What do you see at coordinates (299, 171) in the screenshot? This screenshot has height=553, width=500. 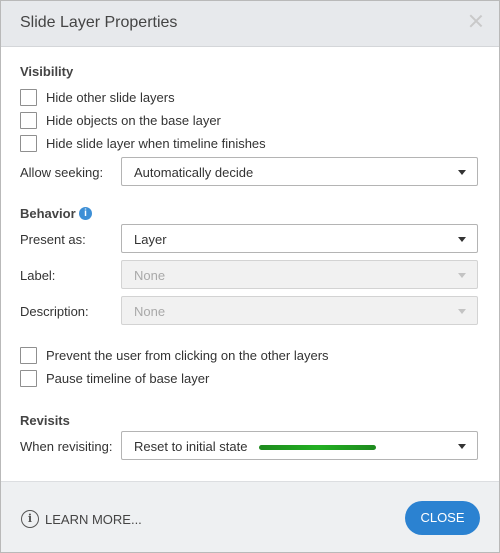 I see `allow-seeking-select: Automatically decide` at bounding box center [299, 171].